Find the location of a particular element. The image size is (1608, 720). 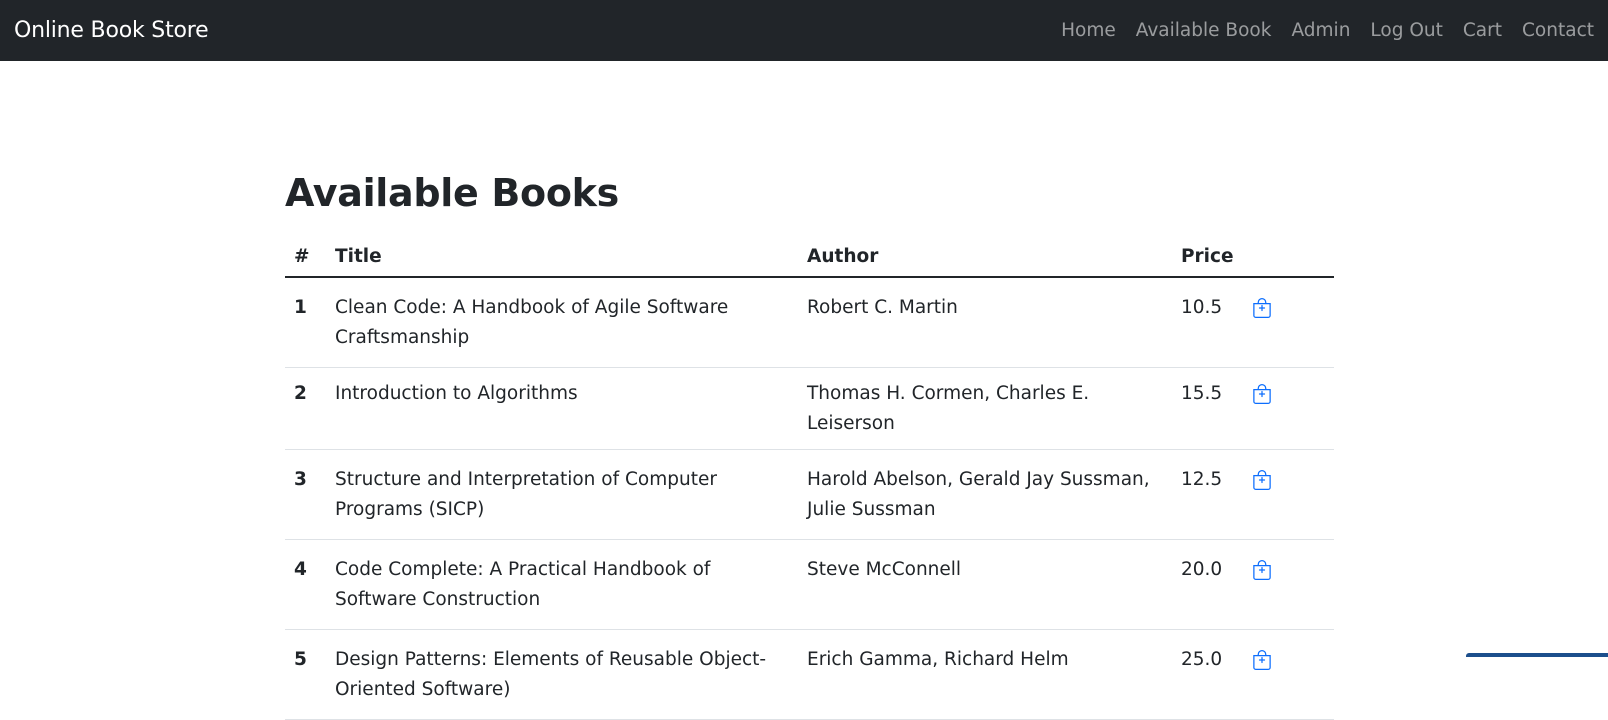

nav-link-log-out: Log Out is located at coordinates (1406, 30).